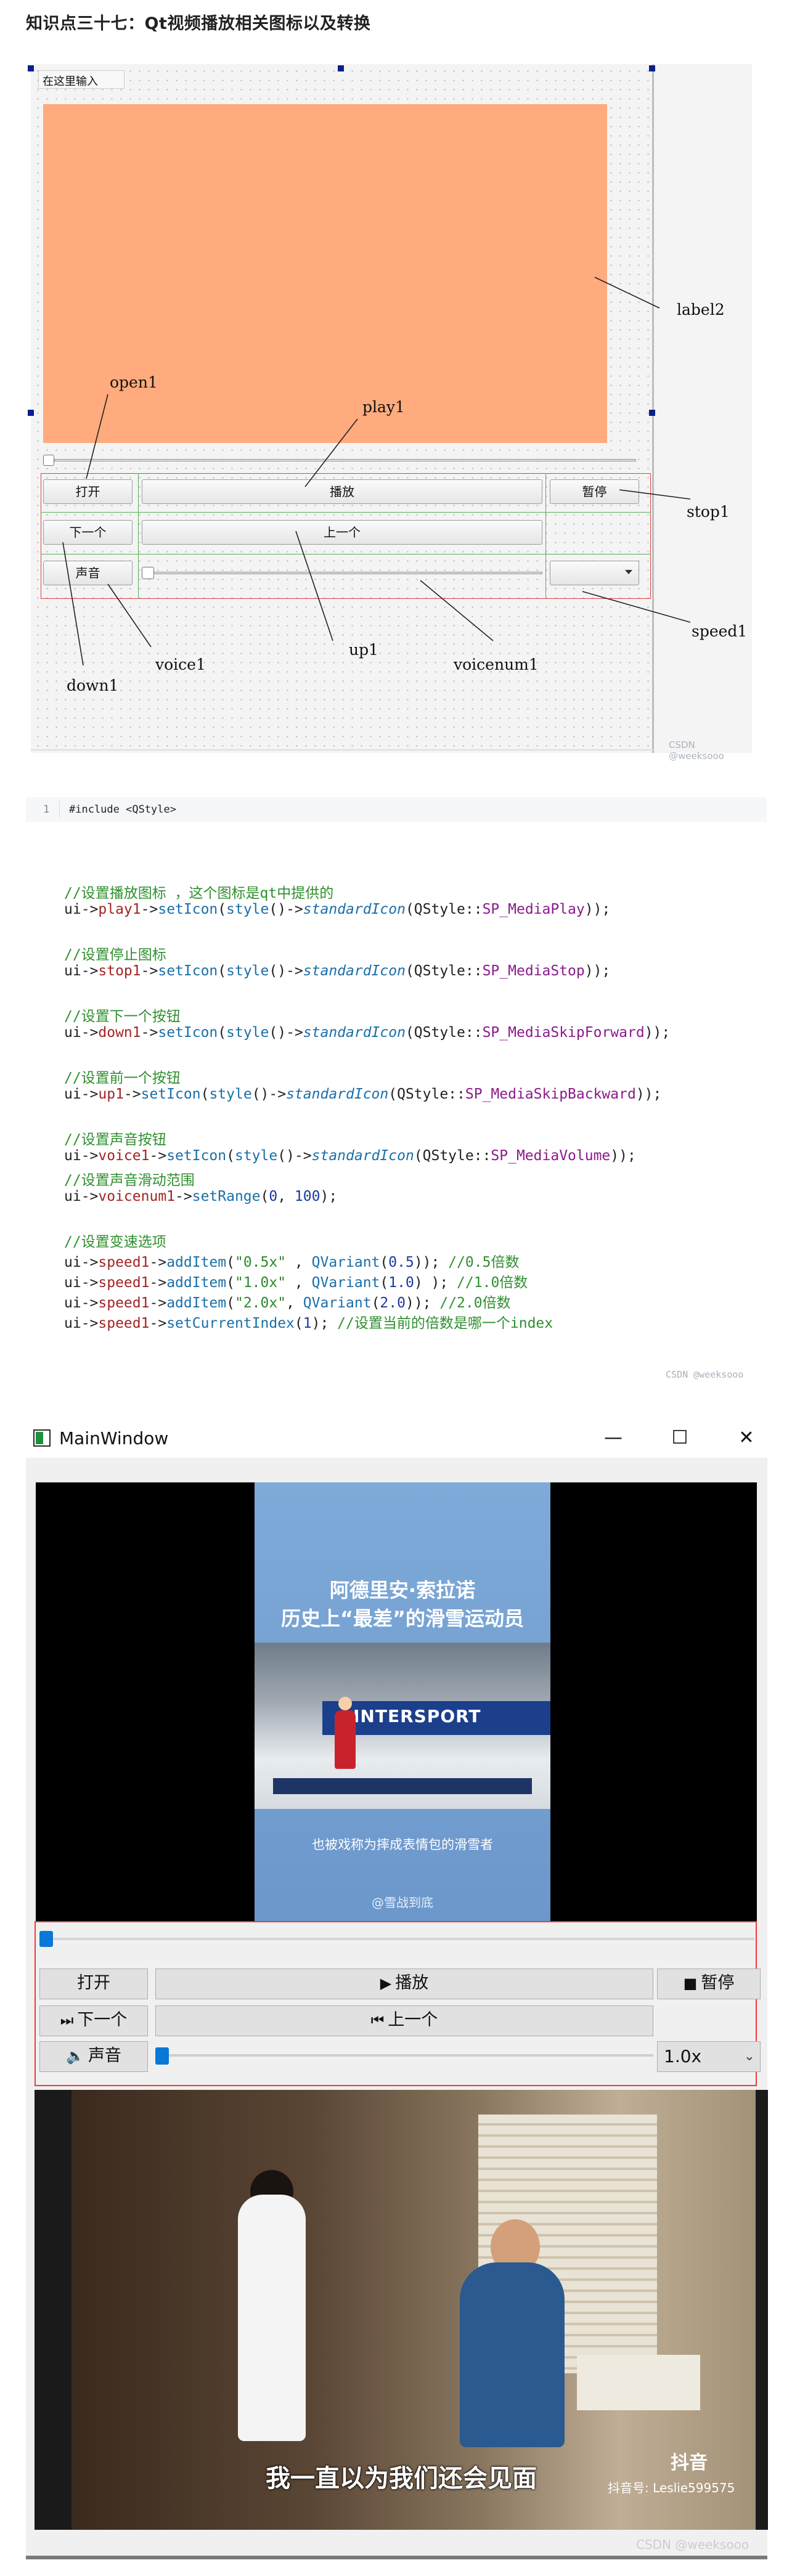 The height and width of the screenshot is (2576, 792). I want to click on sponsor-banner-text: INTERSPORT, so click(417, 1716).